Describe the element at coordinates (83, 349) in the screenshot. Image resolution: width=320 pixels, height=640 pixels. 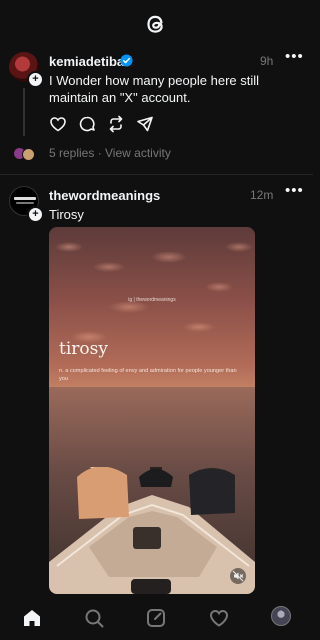
I see `media-headword: tirosy` at that location.